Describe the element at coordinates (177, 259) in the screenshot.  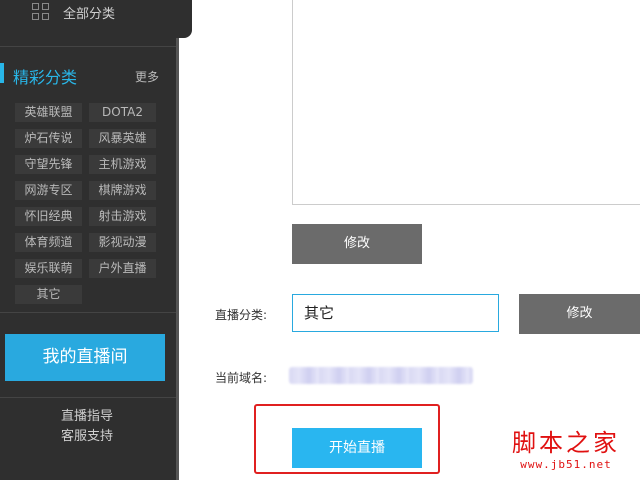
I see `sidebar-scroll-track` at that location.